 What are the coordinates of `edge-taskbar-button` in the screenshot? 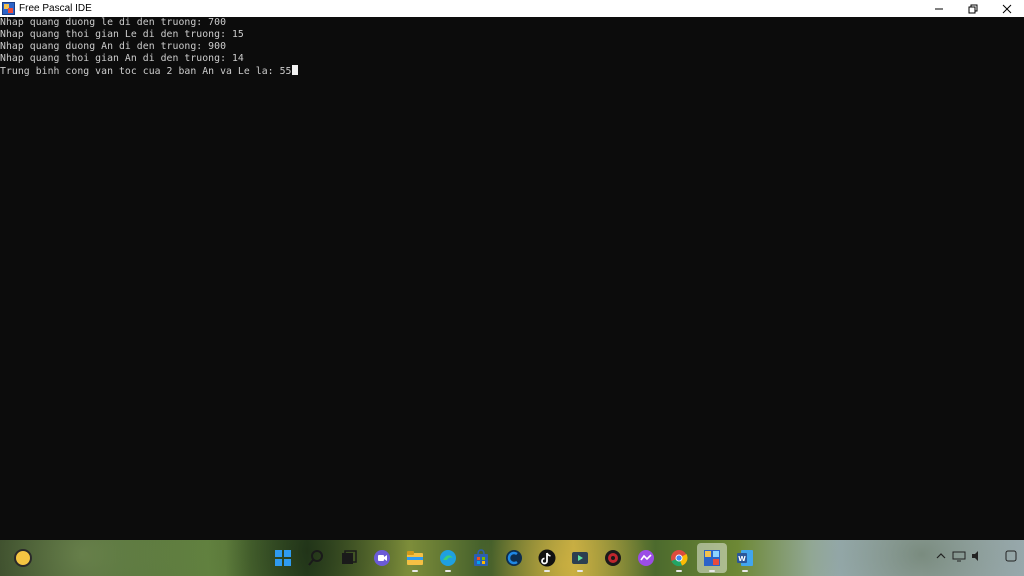 It's located at (448, 558).